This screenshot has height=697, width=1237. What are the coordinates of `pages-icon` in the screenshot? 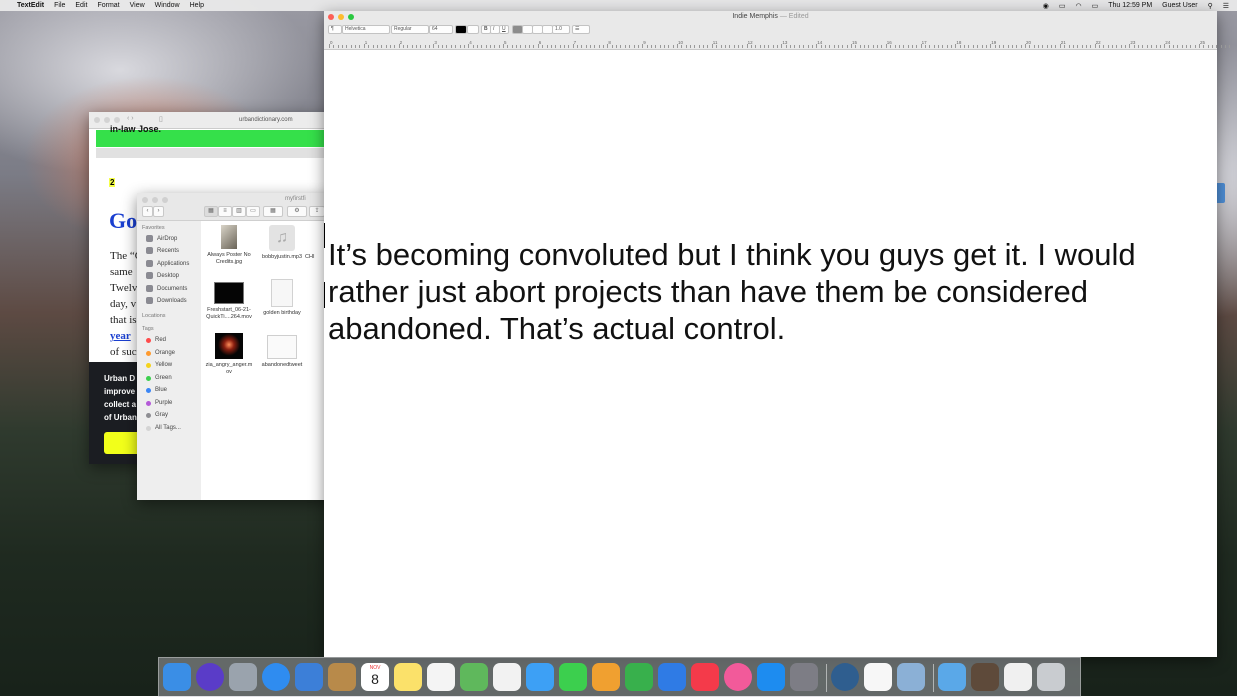 It's located at (606, 677).